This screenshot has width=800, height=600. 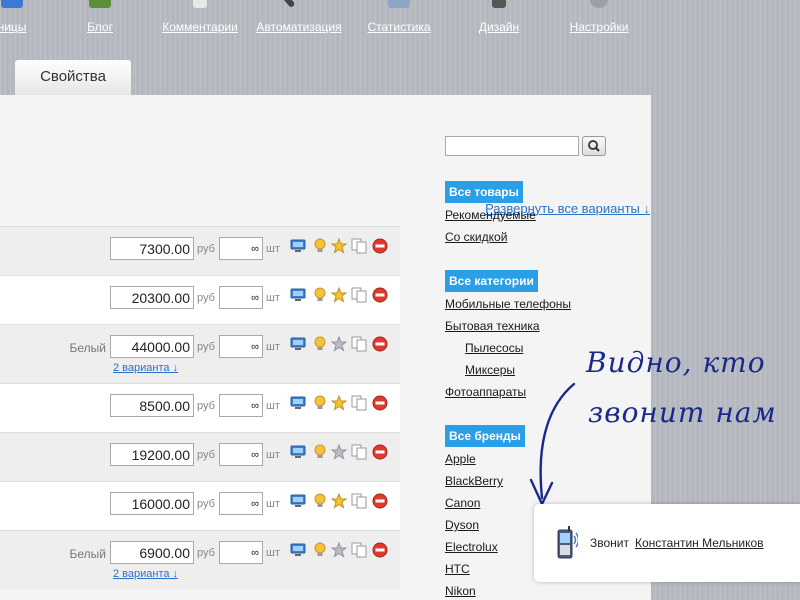 I want to click on nav-item-label: Настройки, so click(x=599, y=27).